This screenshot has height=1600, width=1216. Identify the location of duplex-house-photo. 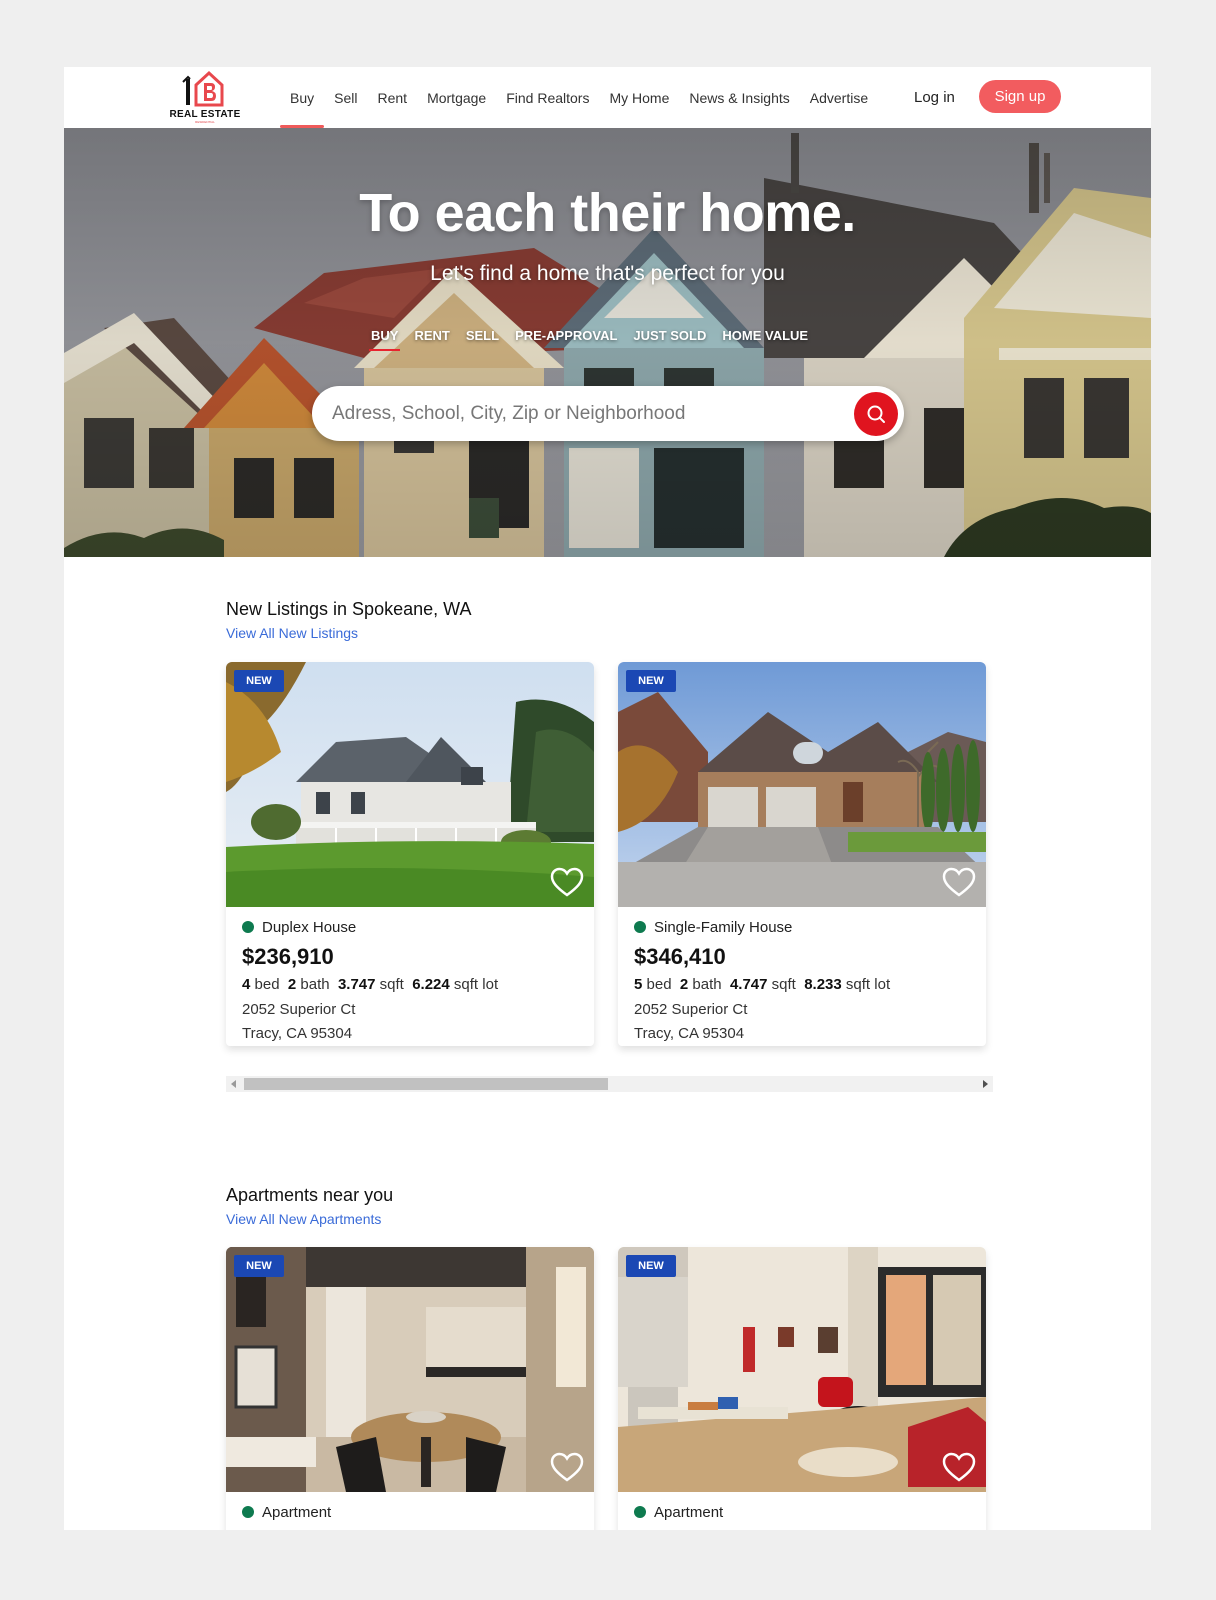
(410, 784).